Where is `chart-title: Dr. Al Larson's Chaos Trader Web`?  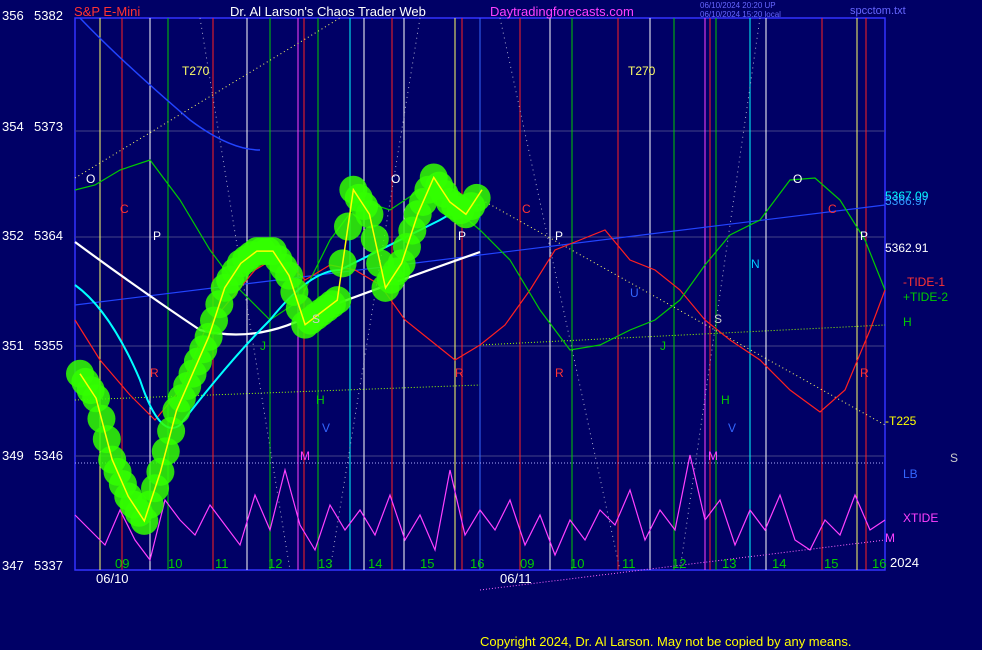
chart-title: Dr. Al Larson's Chaos Trader Web is located at coordinates (328, 11).